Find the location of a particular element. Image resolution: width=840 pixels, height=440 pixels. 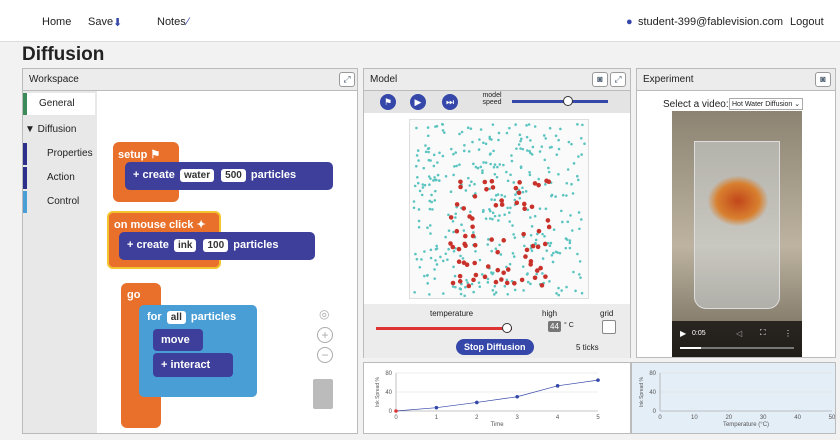

ink-dropdown: ink is located at coordinates (185, 245).